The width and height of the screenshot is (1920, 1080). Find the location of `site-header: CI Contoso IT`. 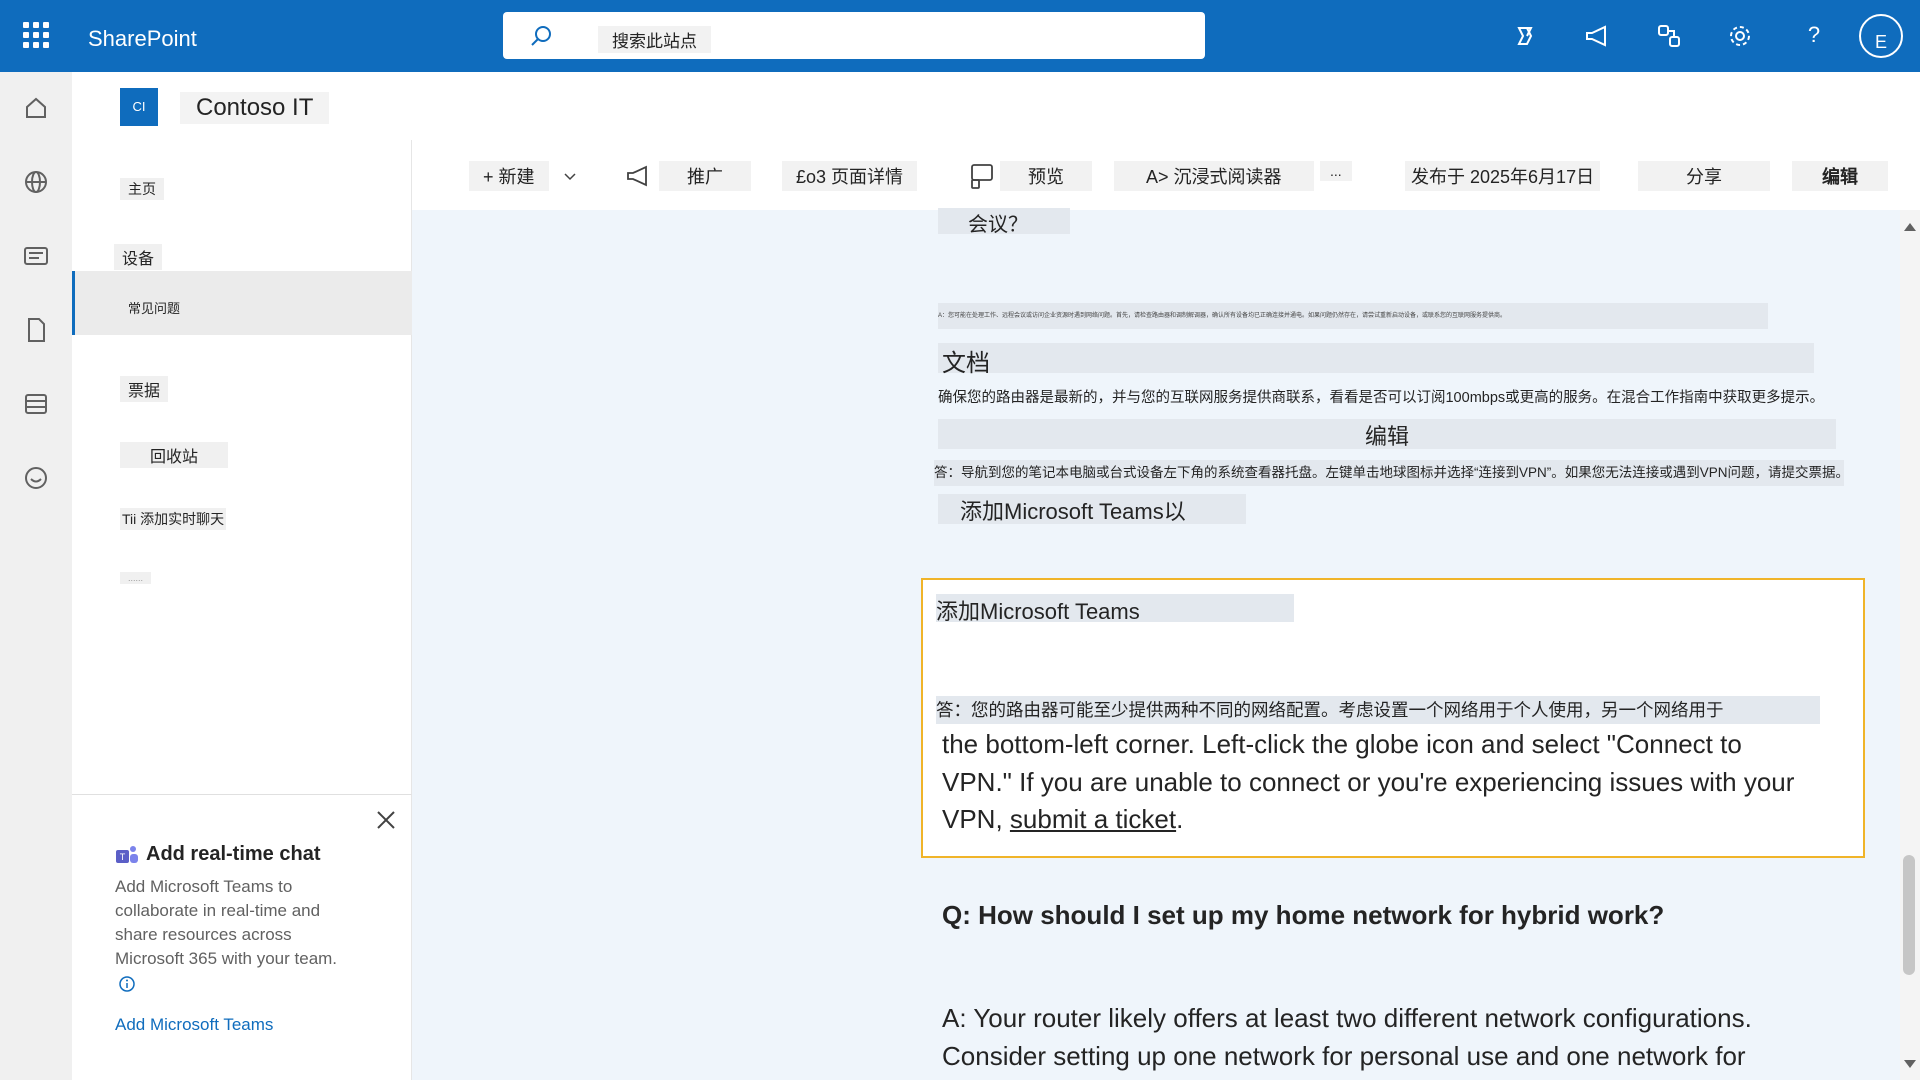

site-header: CI Contoso IT is located at coordinates (996, 106).